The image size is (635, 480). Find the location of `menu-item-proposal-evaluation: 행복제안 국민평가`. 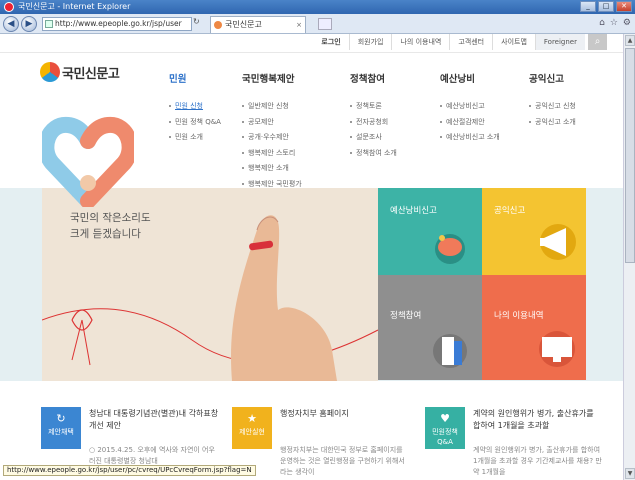

menu-item-proposal-evaluation: 행복제안 국민평가 is located at coordinates (272, 187).